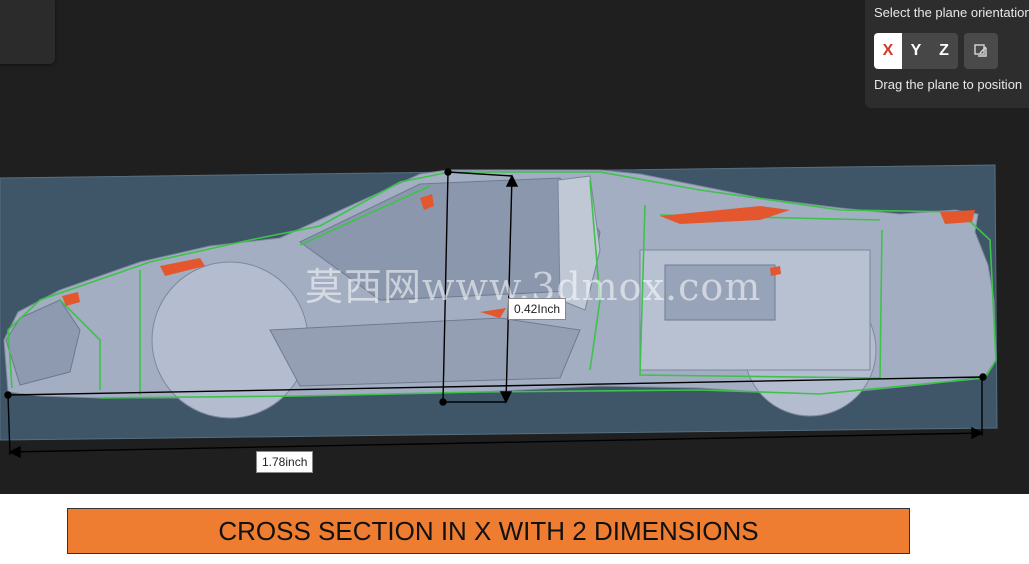 The height and width of the screenshot is (564, 1029). What do you see at coordinates (888, 51) in the screenshot?
I see `axis-x-button: X` at bounding box center [888, 51].